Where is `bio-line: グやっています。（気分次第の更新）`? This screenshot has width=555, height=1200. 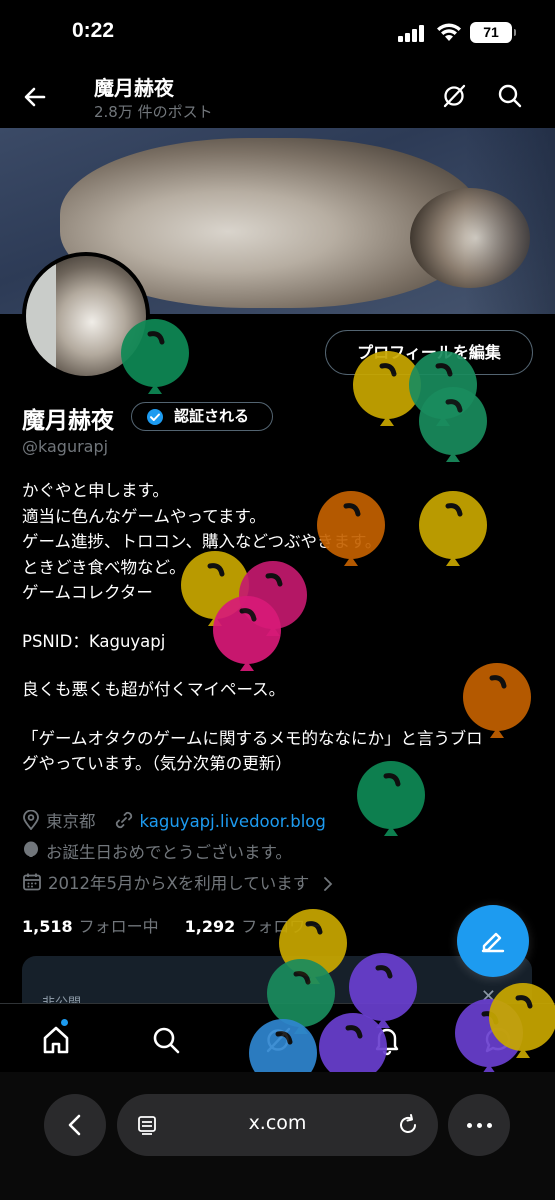
bio-line: グやっています。（気分次第の更新） is located at coordinates (157, 763).